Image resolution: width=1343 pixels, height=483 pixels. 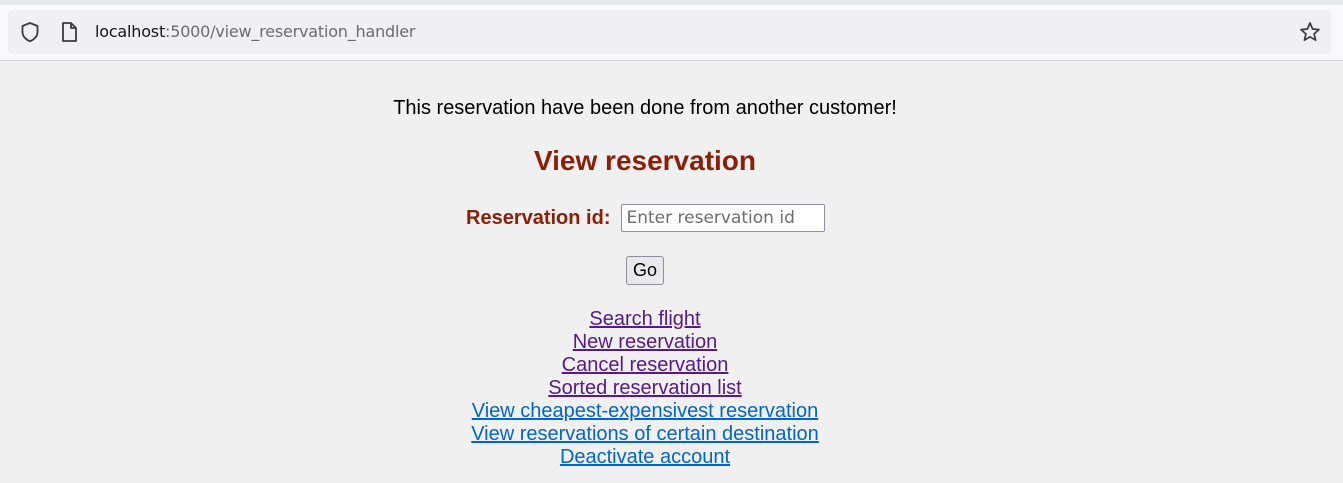 What do you see at coordinates (645, 365) in the screenshot?
I see `link-cancel-reservation: Cancel reservation` at bounding box center [645, 365].